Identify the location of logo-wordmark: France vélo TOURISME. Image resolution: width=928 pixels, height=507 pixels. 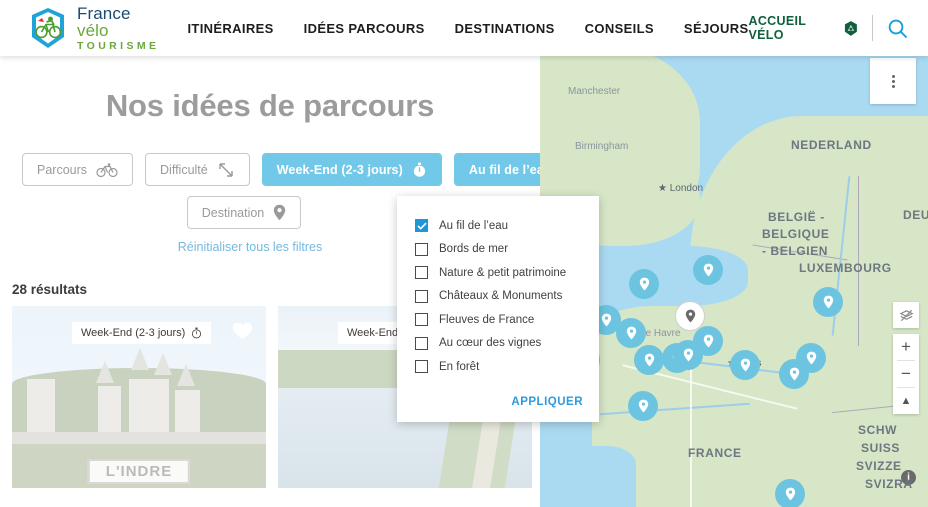
(118, 28).